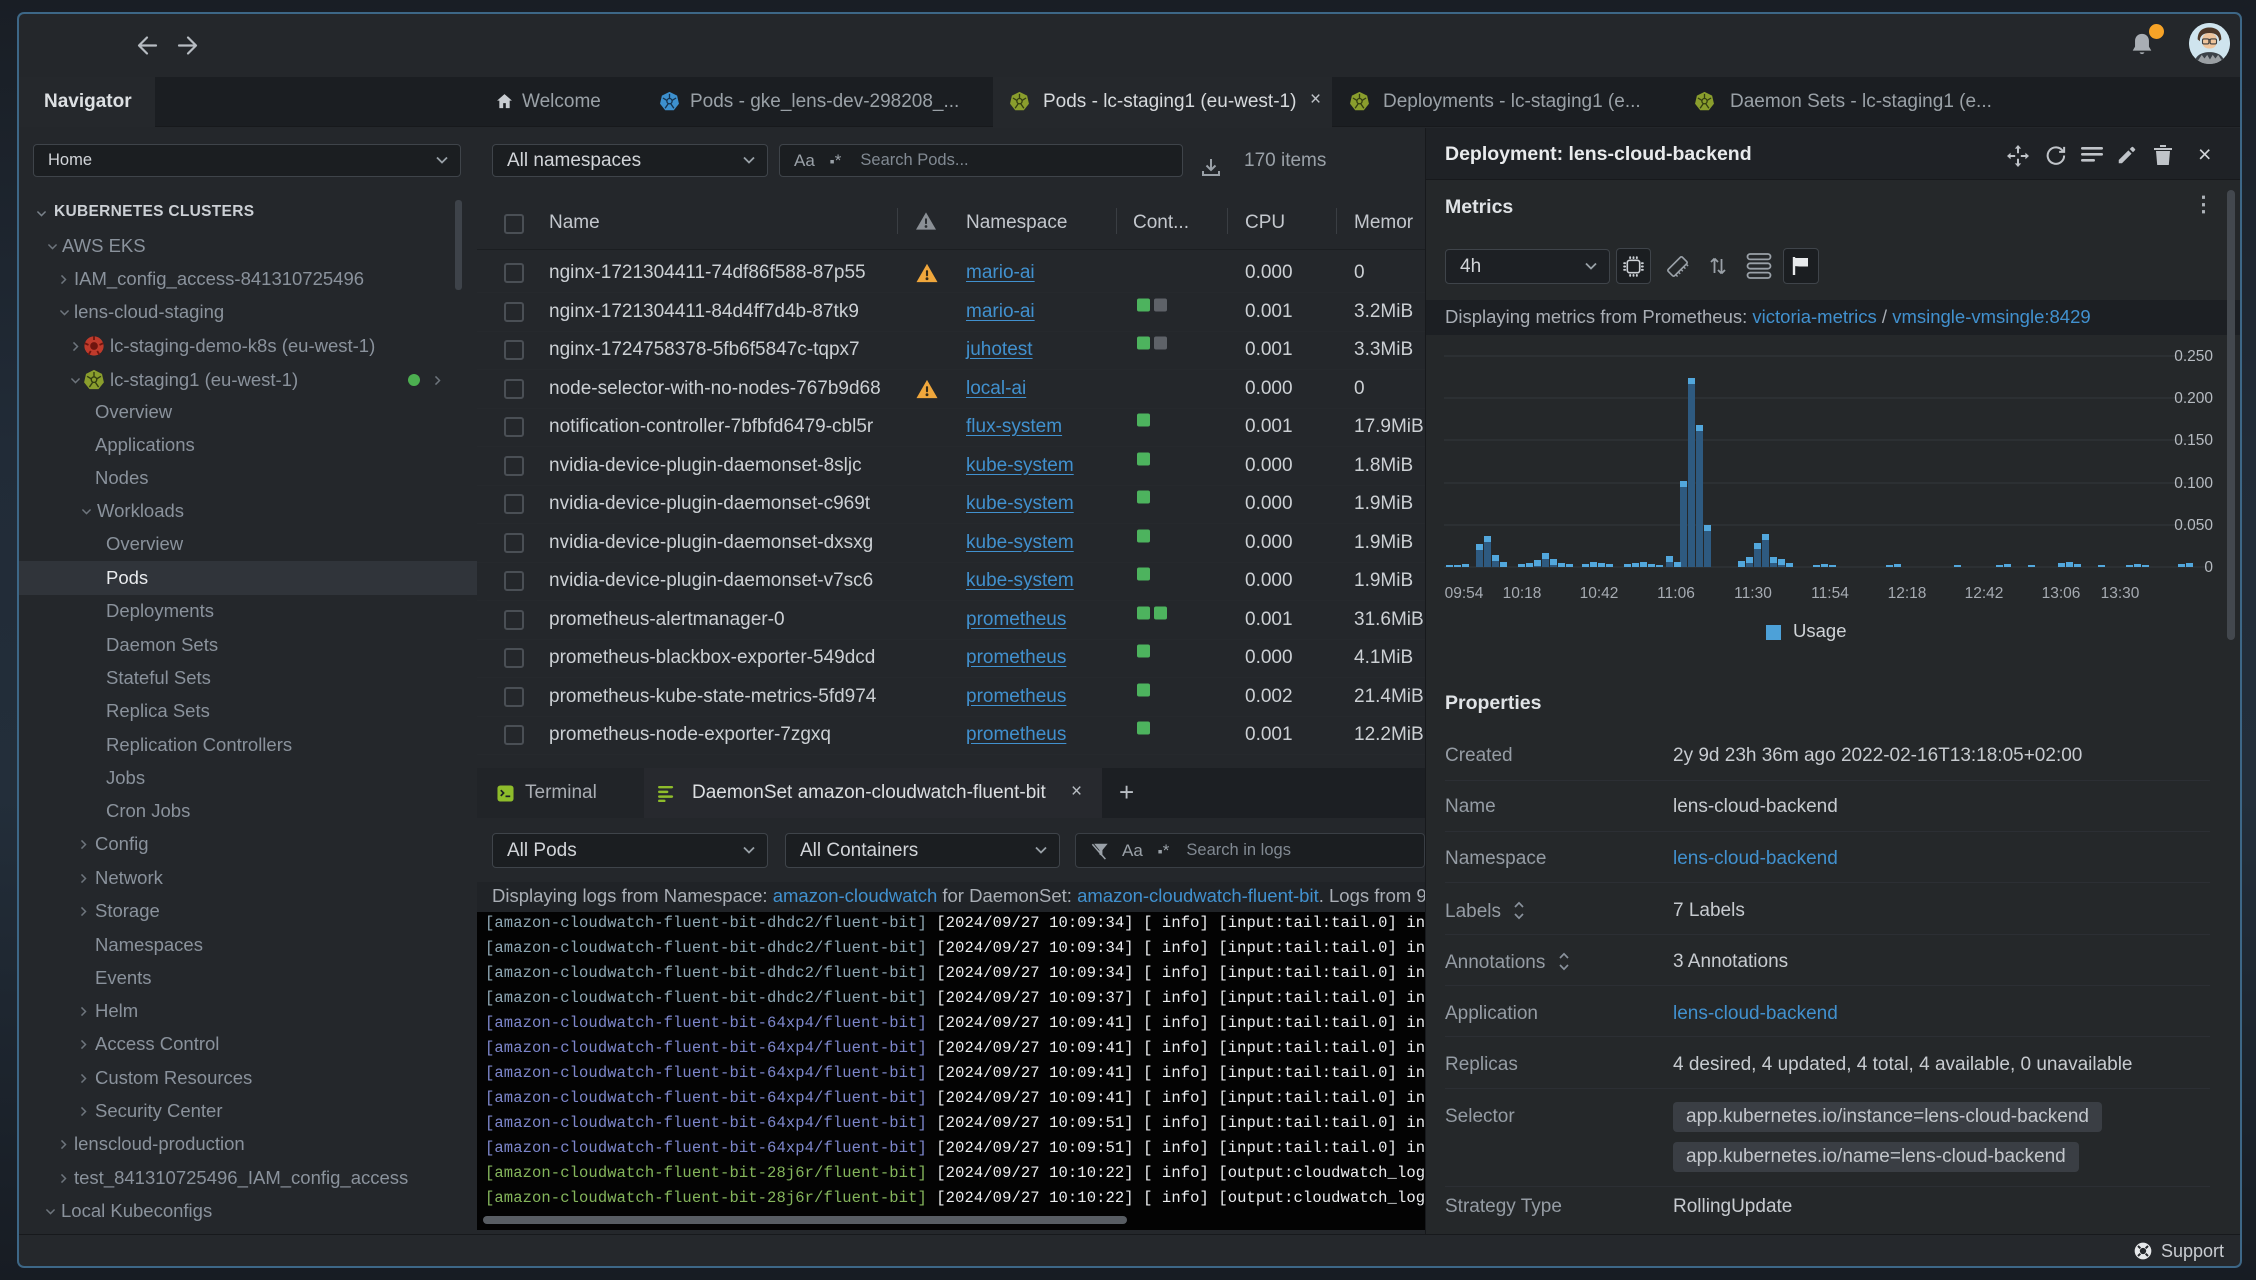 The width and height of the screenshot is (2256, 1280). What do you see at coordinates (2193, 356) in the screenshot?
I see `svg-text: 0.250` at bounding box center [2193, 356].